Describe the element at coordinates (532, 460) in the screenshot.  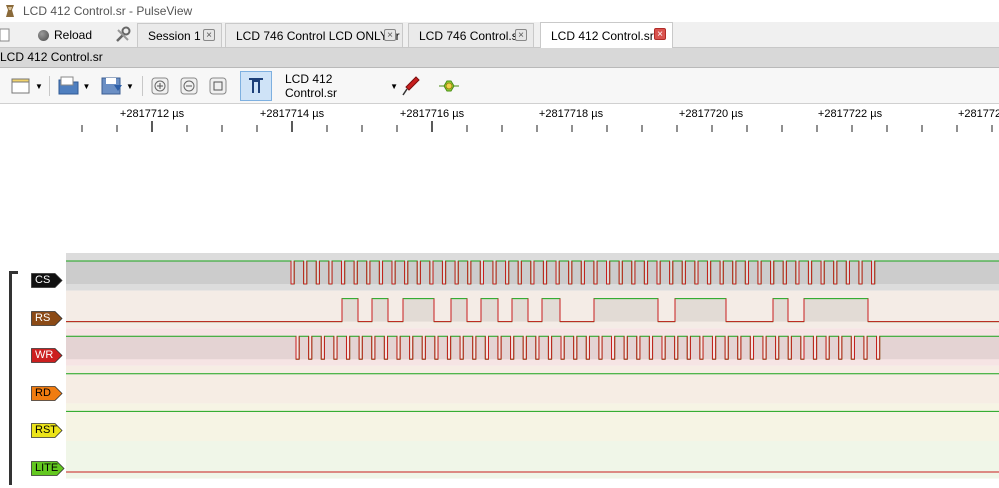
I see `channel-trace-lite` at that location.